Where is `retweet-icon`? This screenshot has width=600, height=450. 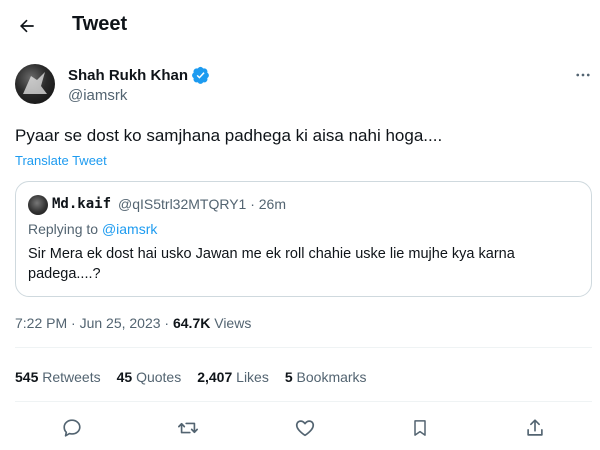
retweet-icon is located at coordinates (188, 428).